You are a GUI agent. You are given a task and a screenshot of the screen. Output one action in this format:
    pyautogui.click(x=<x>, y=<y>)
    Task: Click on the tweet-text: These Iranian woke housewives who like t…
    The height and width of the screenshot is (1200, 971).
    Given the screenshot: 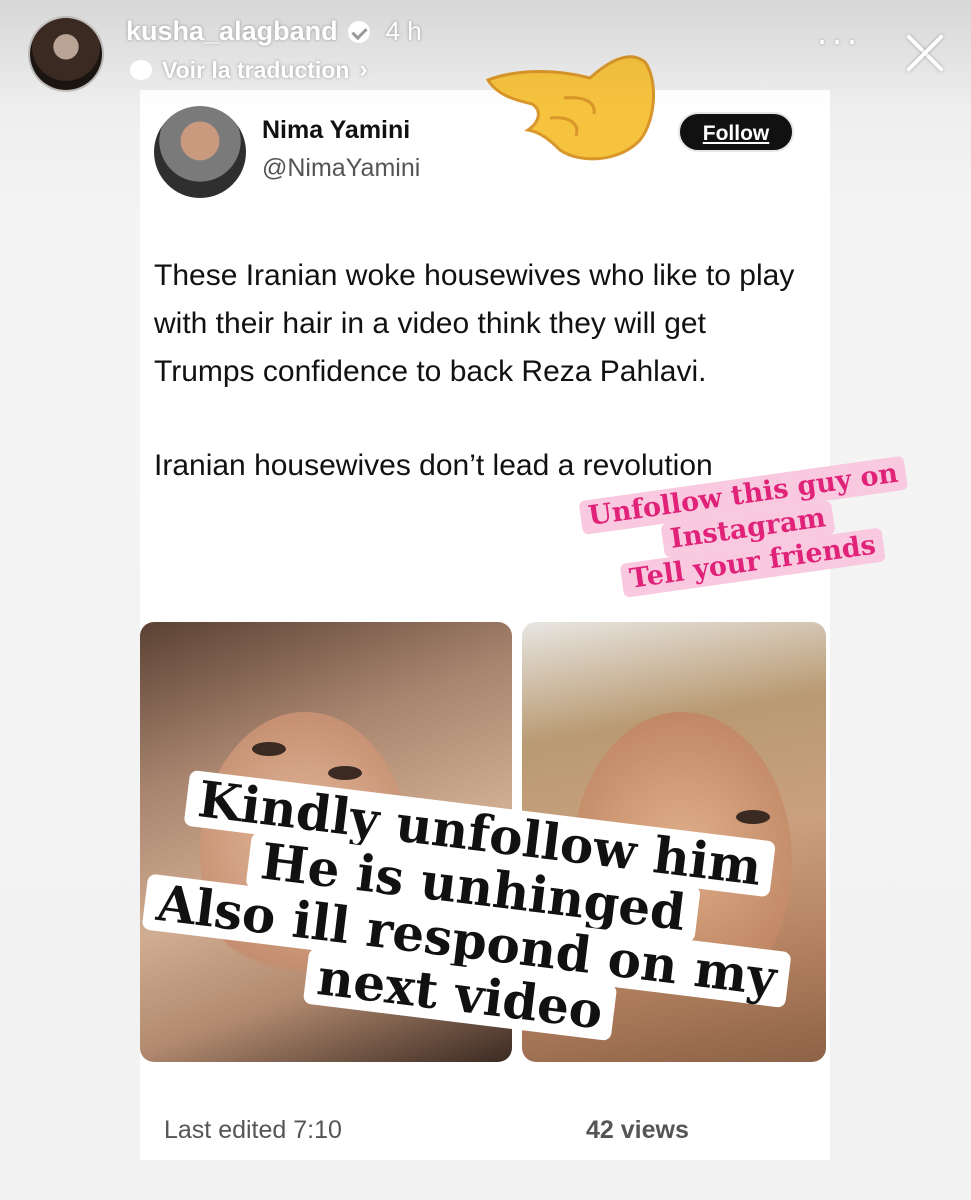 What is the action you would take?
    pyautogui.click(x=484, y=371)
    